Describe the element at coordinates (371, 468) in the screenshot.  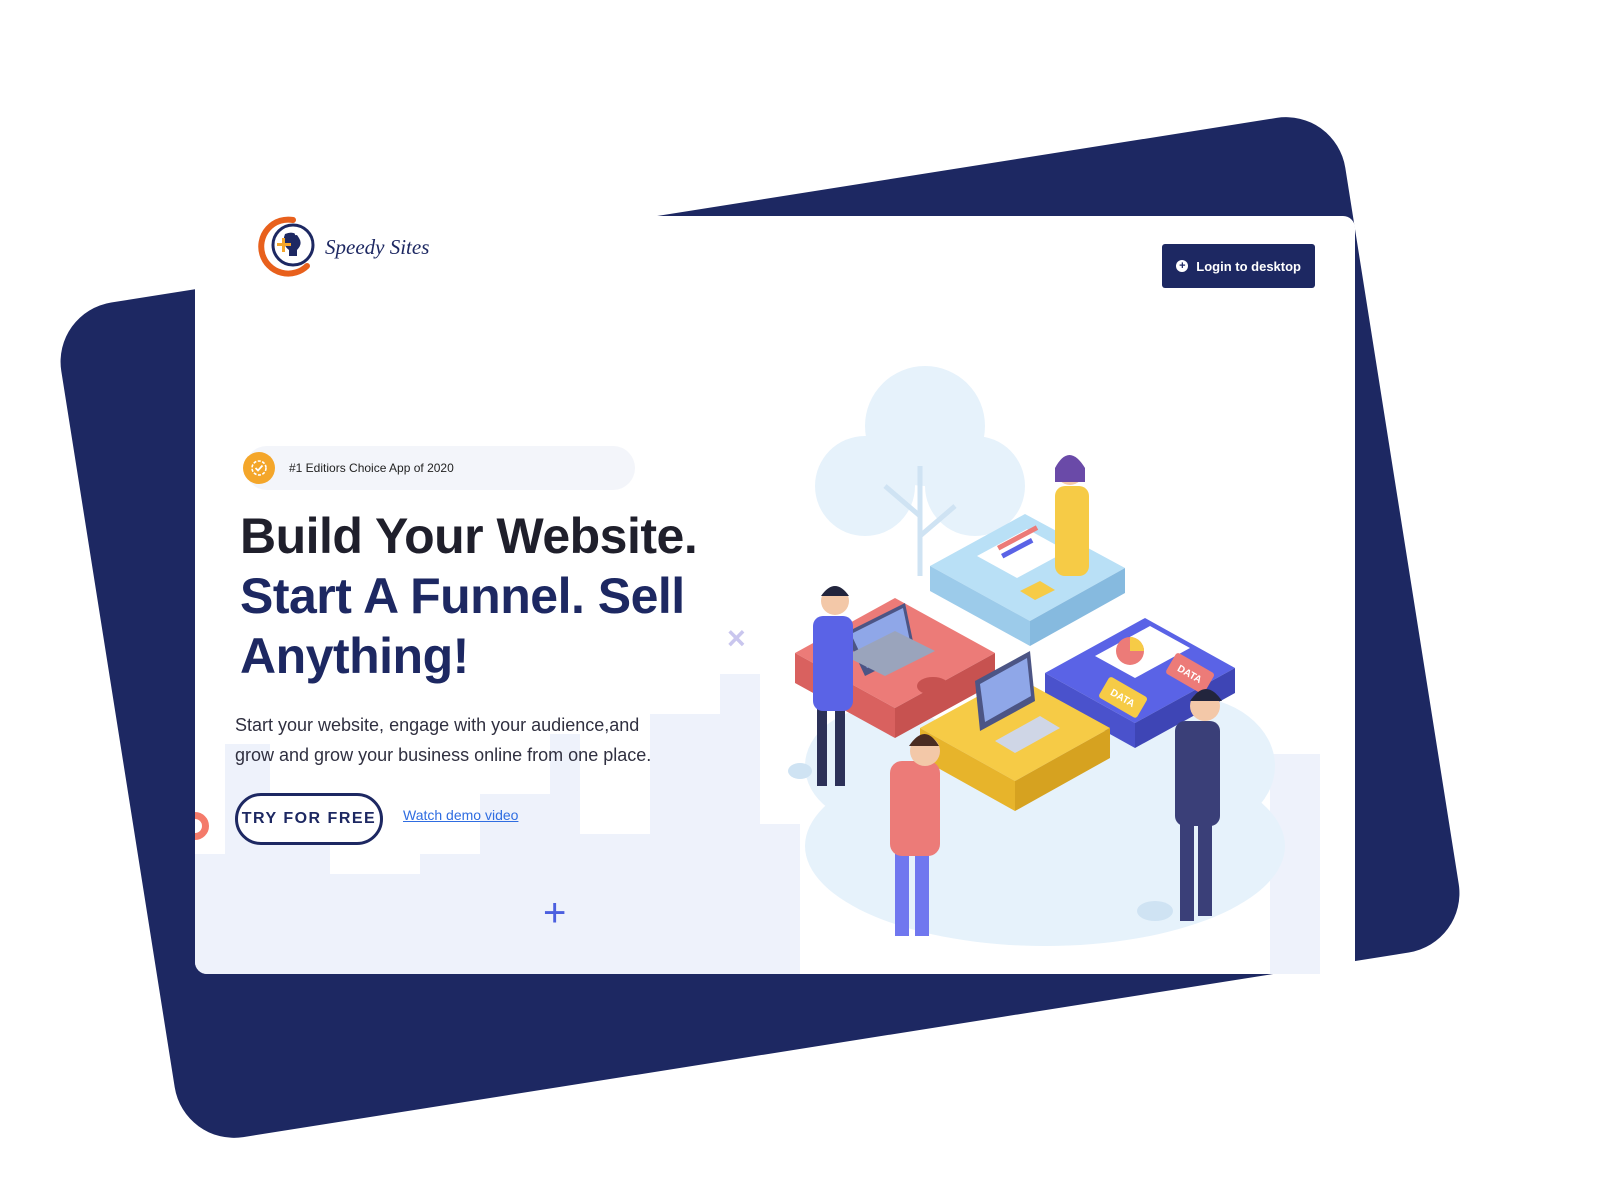
I see `award-badge-text: #1 Editiors Choice App of 2020` at that location.